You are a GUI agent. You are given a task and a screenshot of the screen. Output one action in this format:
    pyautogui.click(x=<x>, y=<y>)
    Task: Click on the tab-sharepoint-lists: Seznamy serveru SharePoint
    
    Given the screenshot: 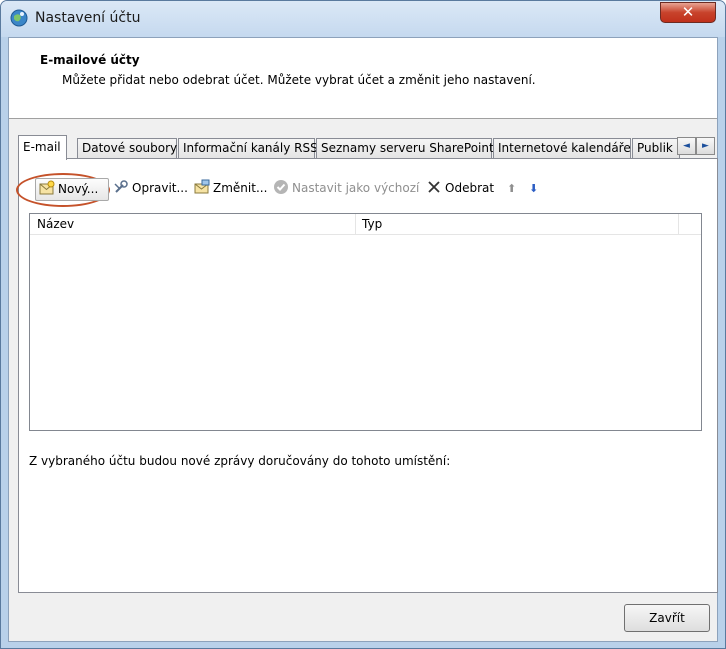 What is the action you would take?
    pyautogui.click(x=405, y=148)
    